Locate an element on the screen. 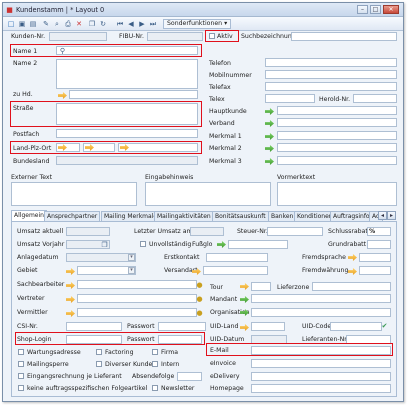  herold-field is located at coordinates (375, 98).